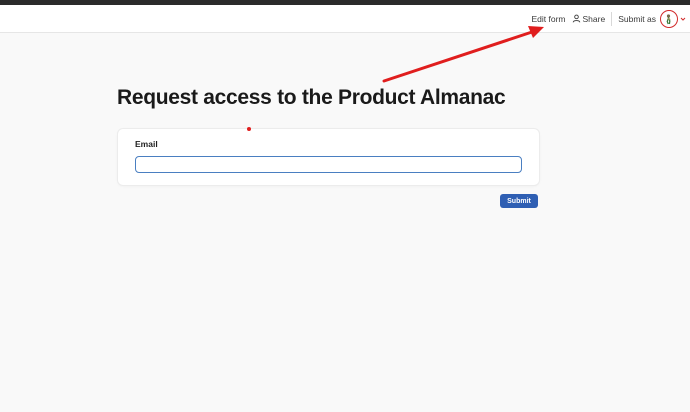 The image size is (690, 412). Describe the element at coordinates (328, 164) in the screenshot. I see `email-field` at that location.